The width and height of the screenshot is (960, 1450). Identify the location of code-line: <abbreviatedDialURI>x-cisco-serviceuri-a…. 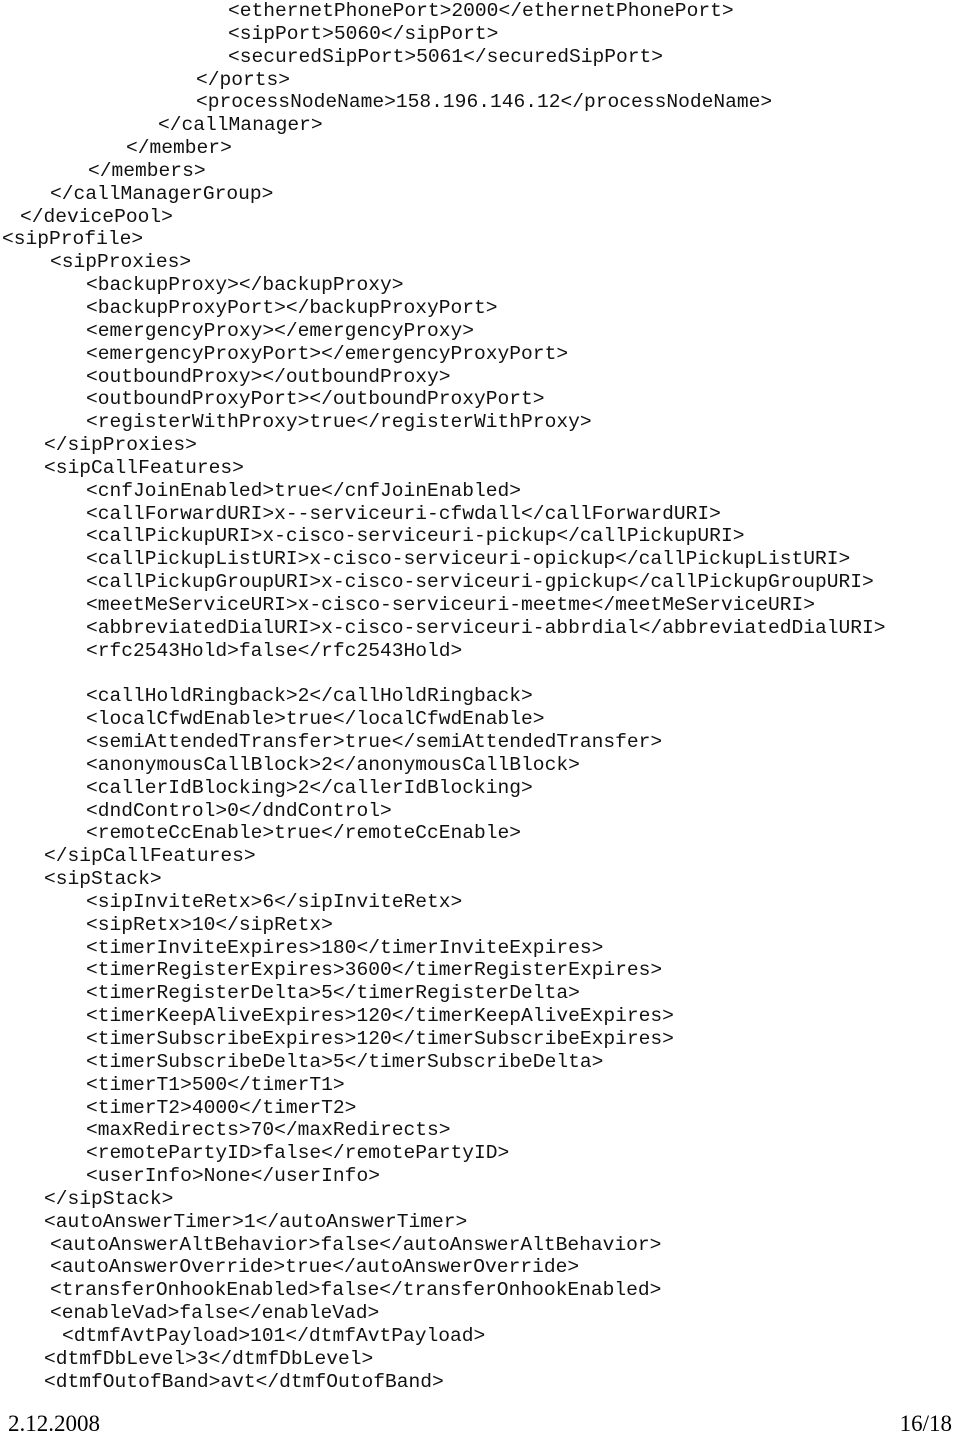
(486, 627).